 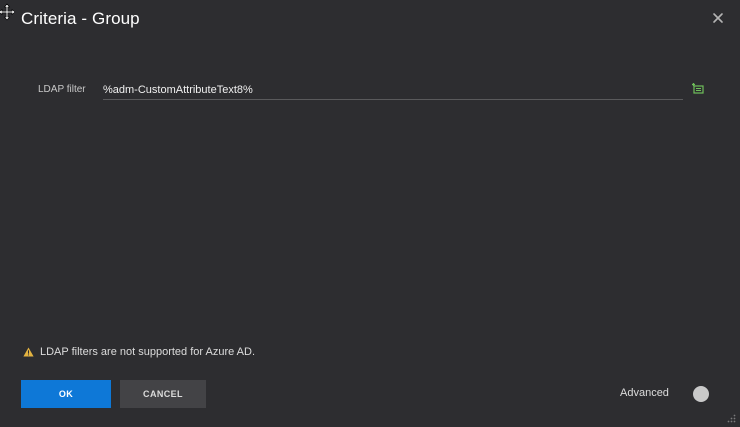 What do you see at coordinates (80, 18) in the screenshot?
I see `dialog-title: Criteria - Group` at bounding box center [80, 18].